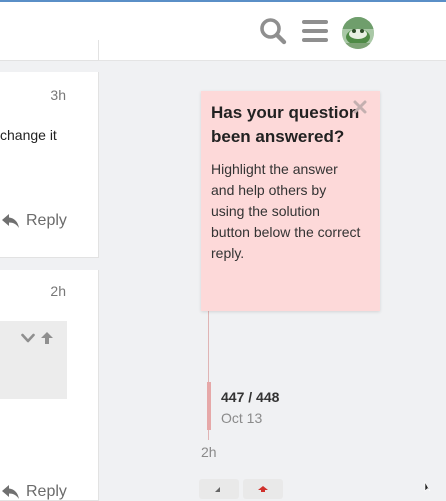 The height and width of the screenshot is (501, 446). I want to click on timeline-notifications-button, so click(263, 489).